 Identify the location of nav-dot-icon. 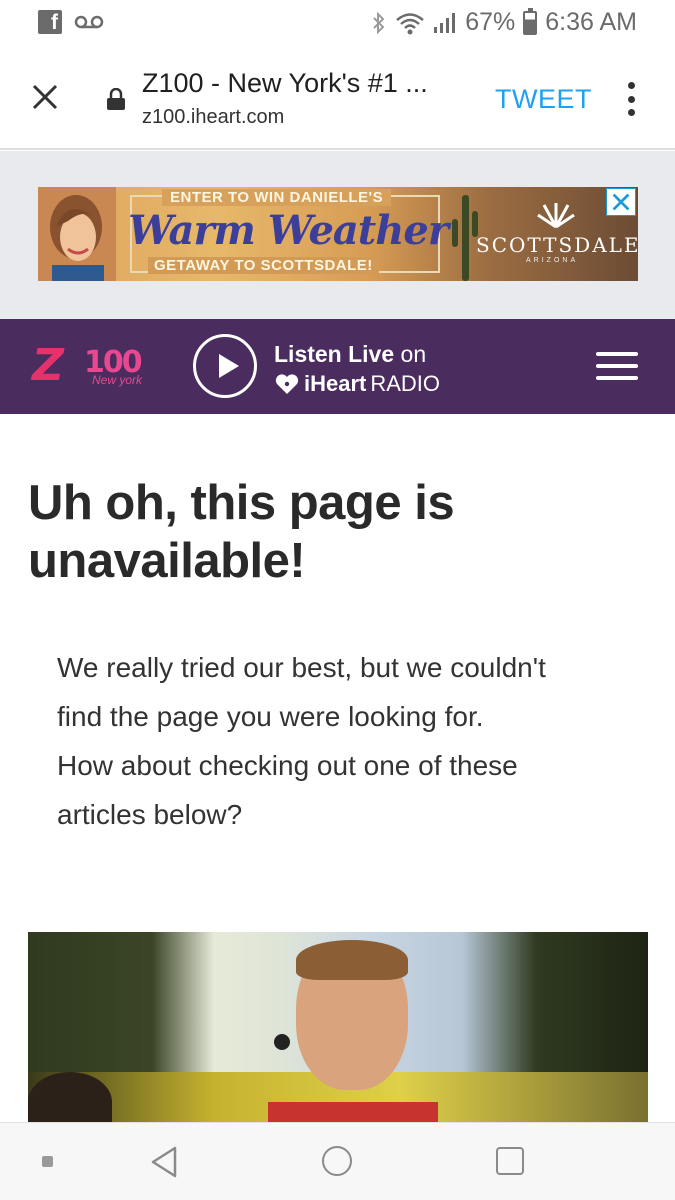
(47, 1161).